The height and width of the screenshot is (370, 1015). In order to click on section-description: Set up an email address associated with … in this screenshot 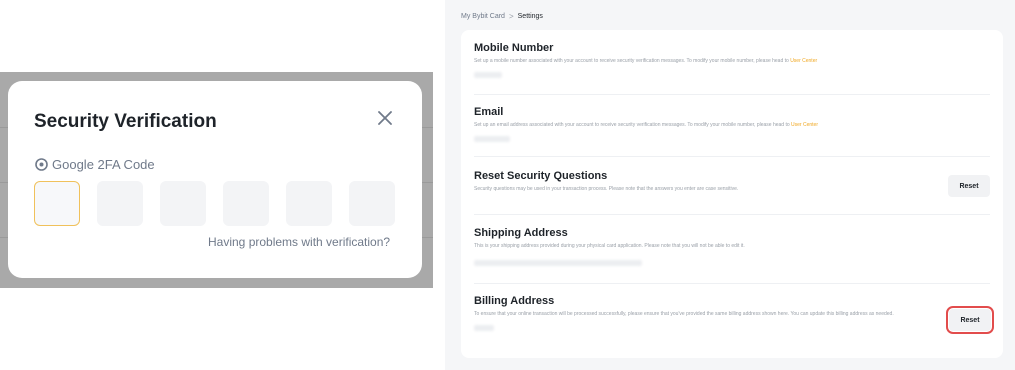, I will do `click(732, 125)`.